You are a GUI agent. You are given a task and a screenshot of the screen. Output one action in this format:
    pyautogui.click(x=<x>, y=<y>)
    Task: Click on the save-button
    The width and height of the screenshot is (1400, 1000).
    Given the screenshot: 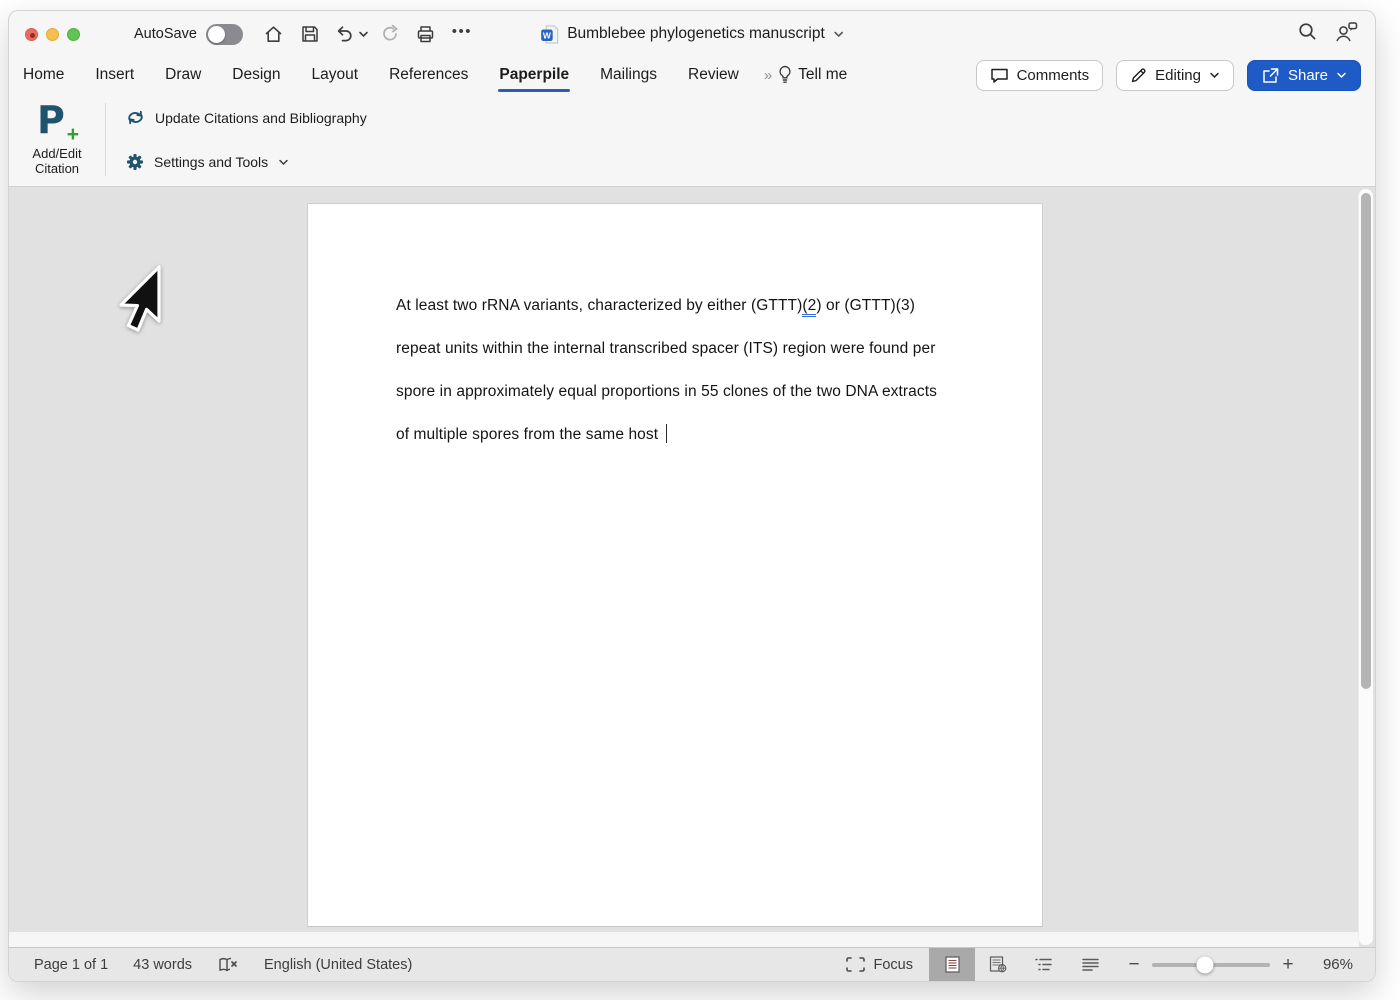 What is the action you would take?
    pyautogui.click(x=310, y=34)
    